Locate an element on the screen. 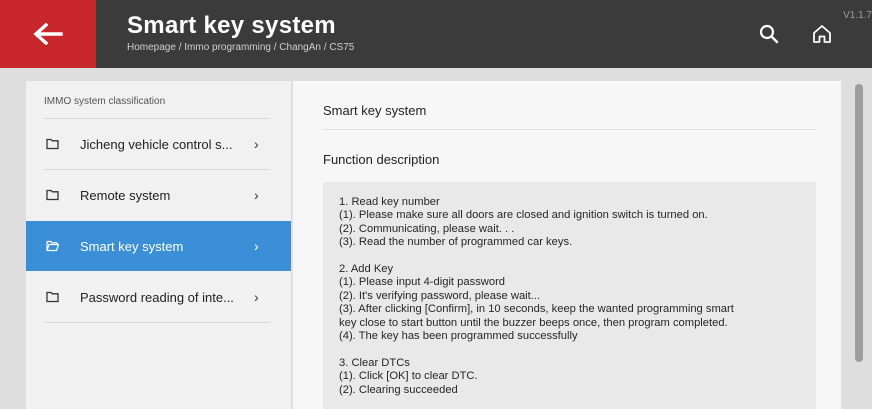 This screenshot has width=872, height=409. function-description-label: Function description is located at coordinates (381, 159).